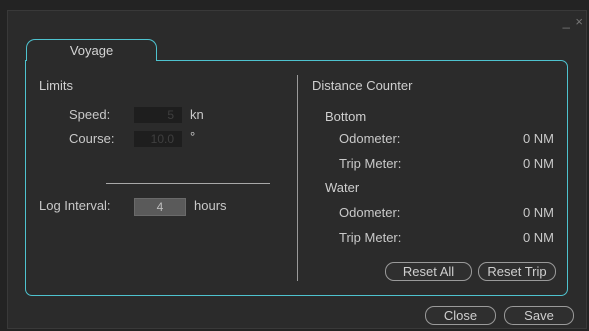  I want to click on log-interval-label: Log Interval:, so click(75, 205).